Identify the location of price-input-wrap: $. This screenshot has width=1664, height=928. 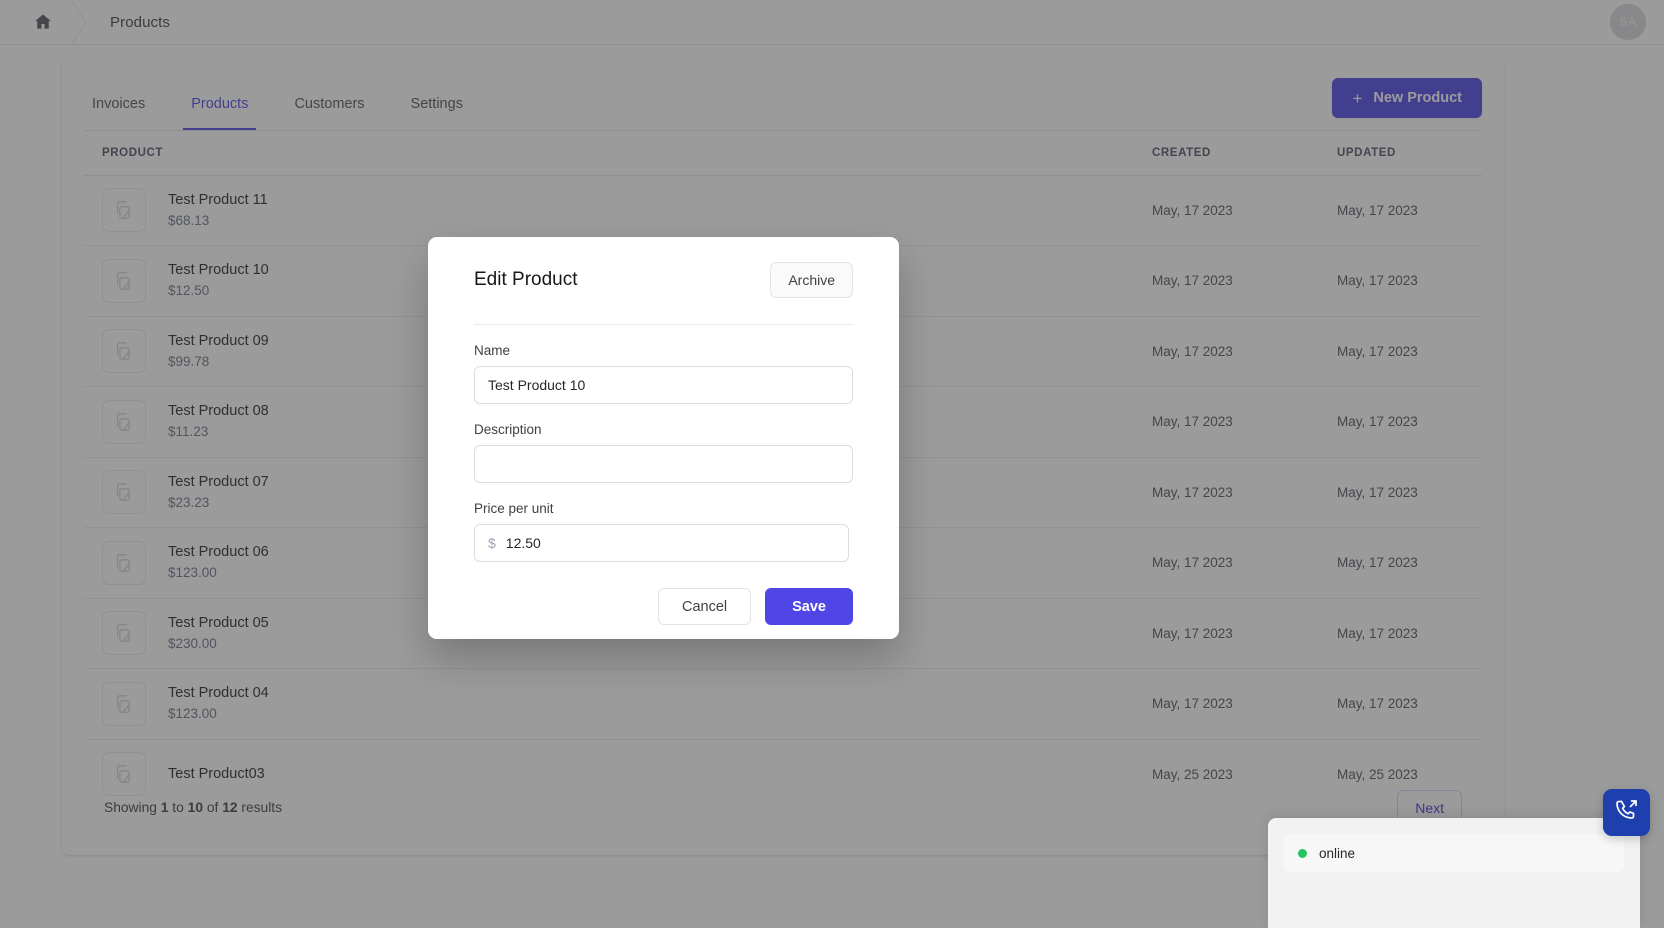
(661, 543).